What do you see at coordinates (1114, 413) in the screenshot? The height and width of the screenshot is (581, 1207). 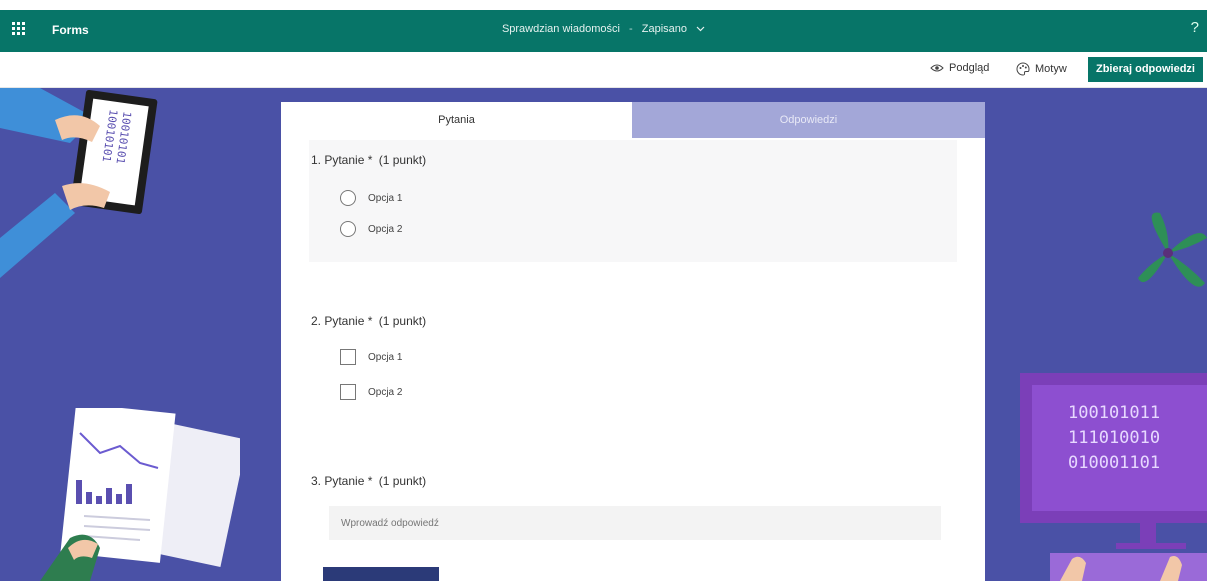 I see `monitor-digits-line-1: 100101011` at bounding box center [1114, 413].